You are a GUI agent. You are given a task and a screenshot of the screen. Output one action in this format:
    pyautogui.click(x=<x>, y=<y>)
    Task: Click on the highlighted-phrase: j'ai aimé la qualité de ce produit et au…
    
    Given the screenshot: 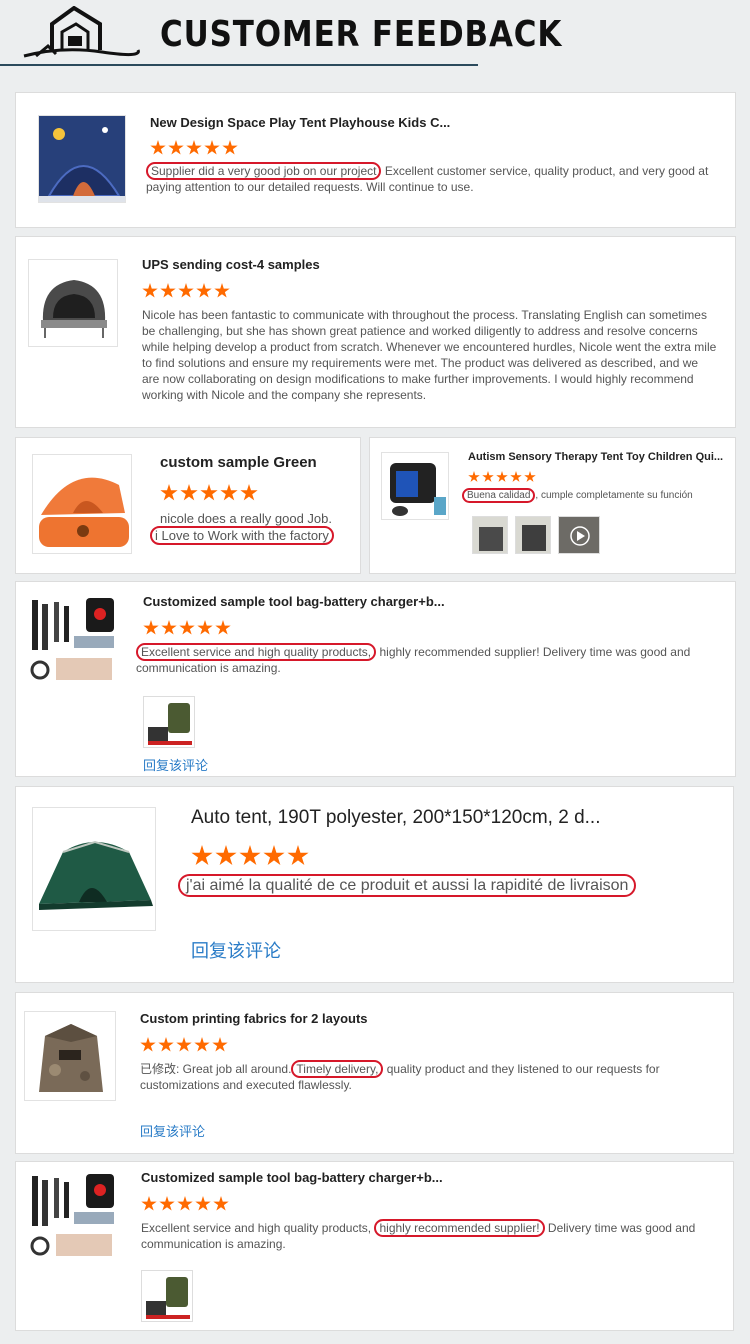 What is the action you would take?
    pyautogui.click(x=407, y=885)
    